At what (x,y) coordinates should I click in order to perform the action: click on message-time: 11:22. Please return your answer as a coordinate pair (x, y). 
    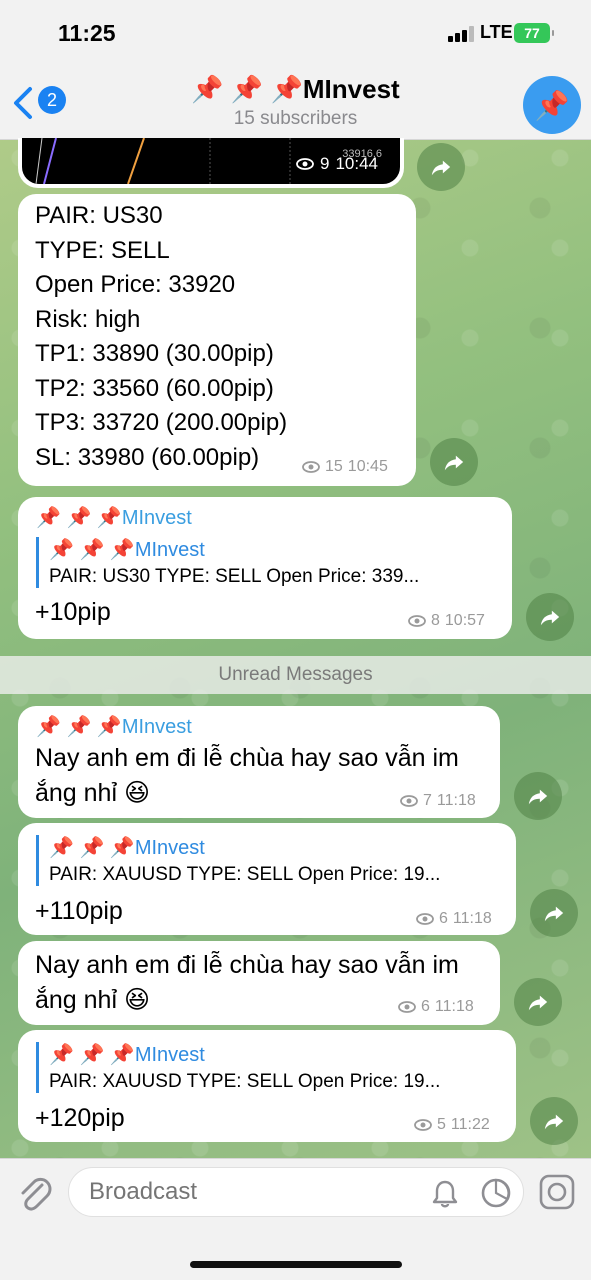
    Looking at the image, I should click on (470, 1124).